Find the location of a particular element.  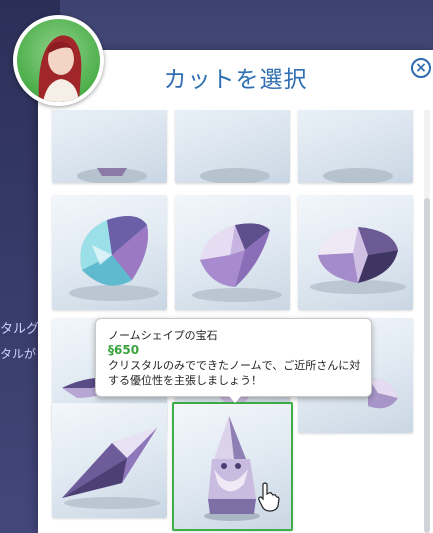

cut-option-kite is located at coordinates (109, 460).